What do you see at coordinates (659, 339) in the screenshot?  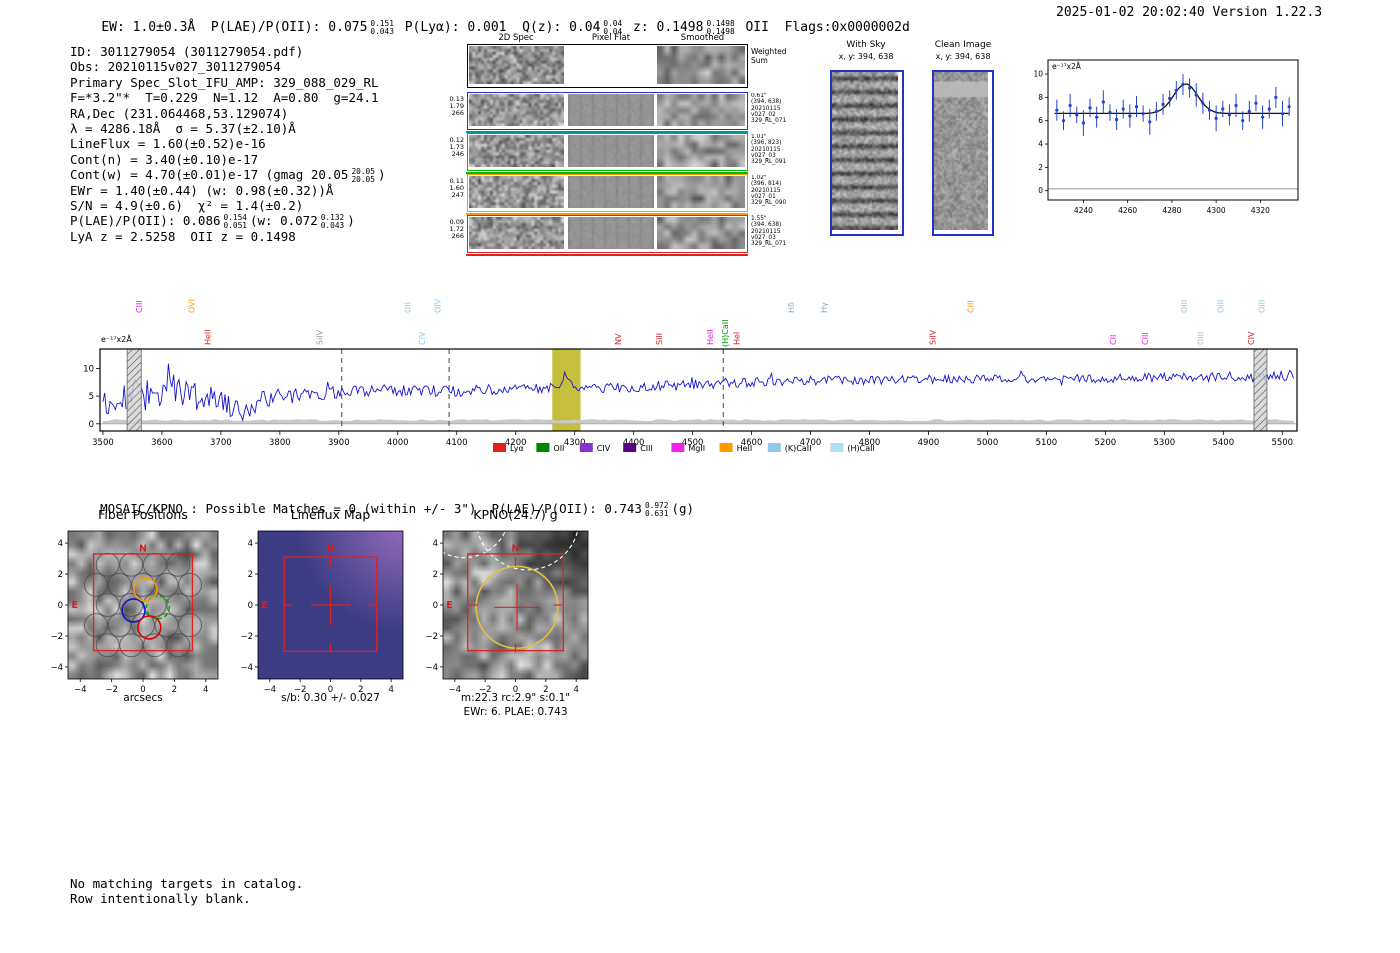 I see `spectral-line-label: SiII` at bounding box center [659, 339].